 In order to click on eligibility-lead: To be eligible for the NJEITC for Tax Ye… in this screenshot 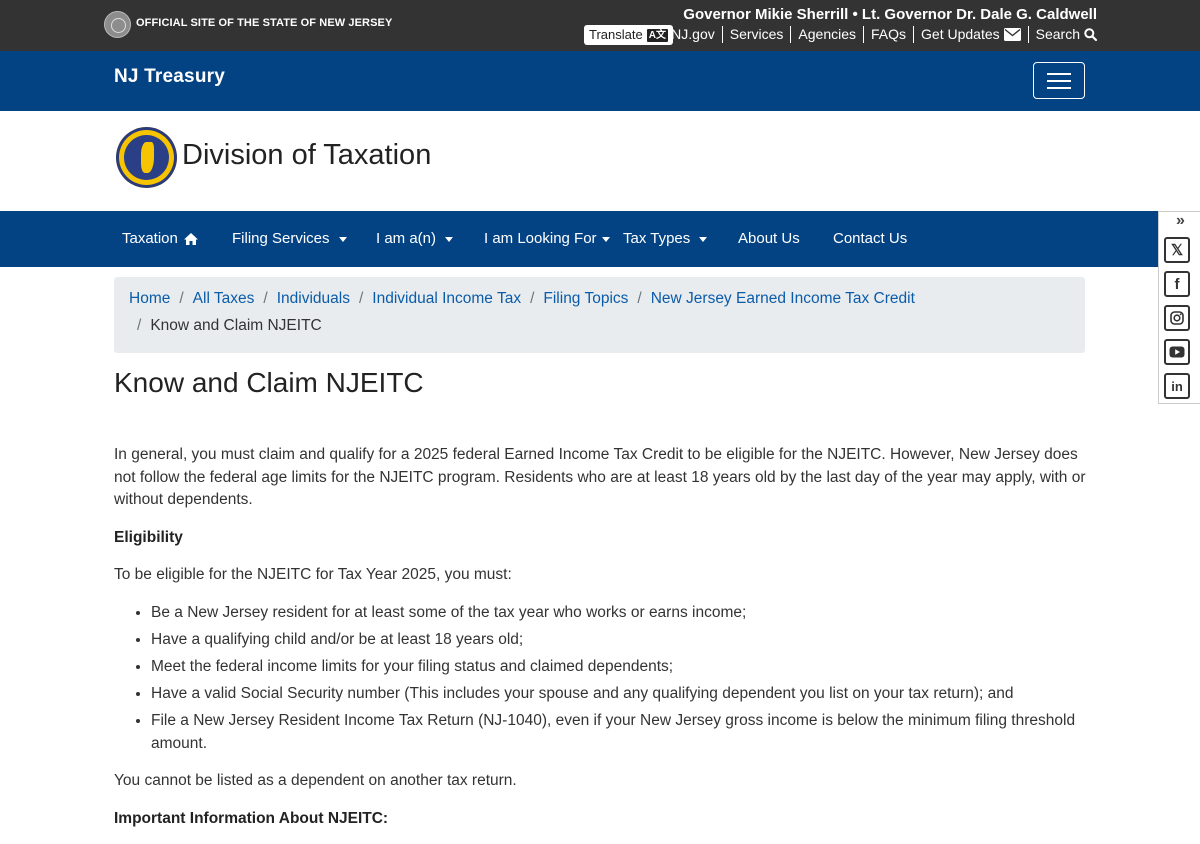, I will do `click(313, 574)`.